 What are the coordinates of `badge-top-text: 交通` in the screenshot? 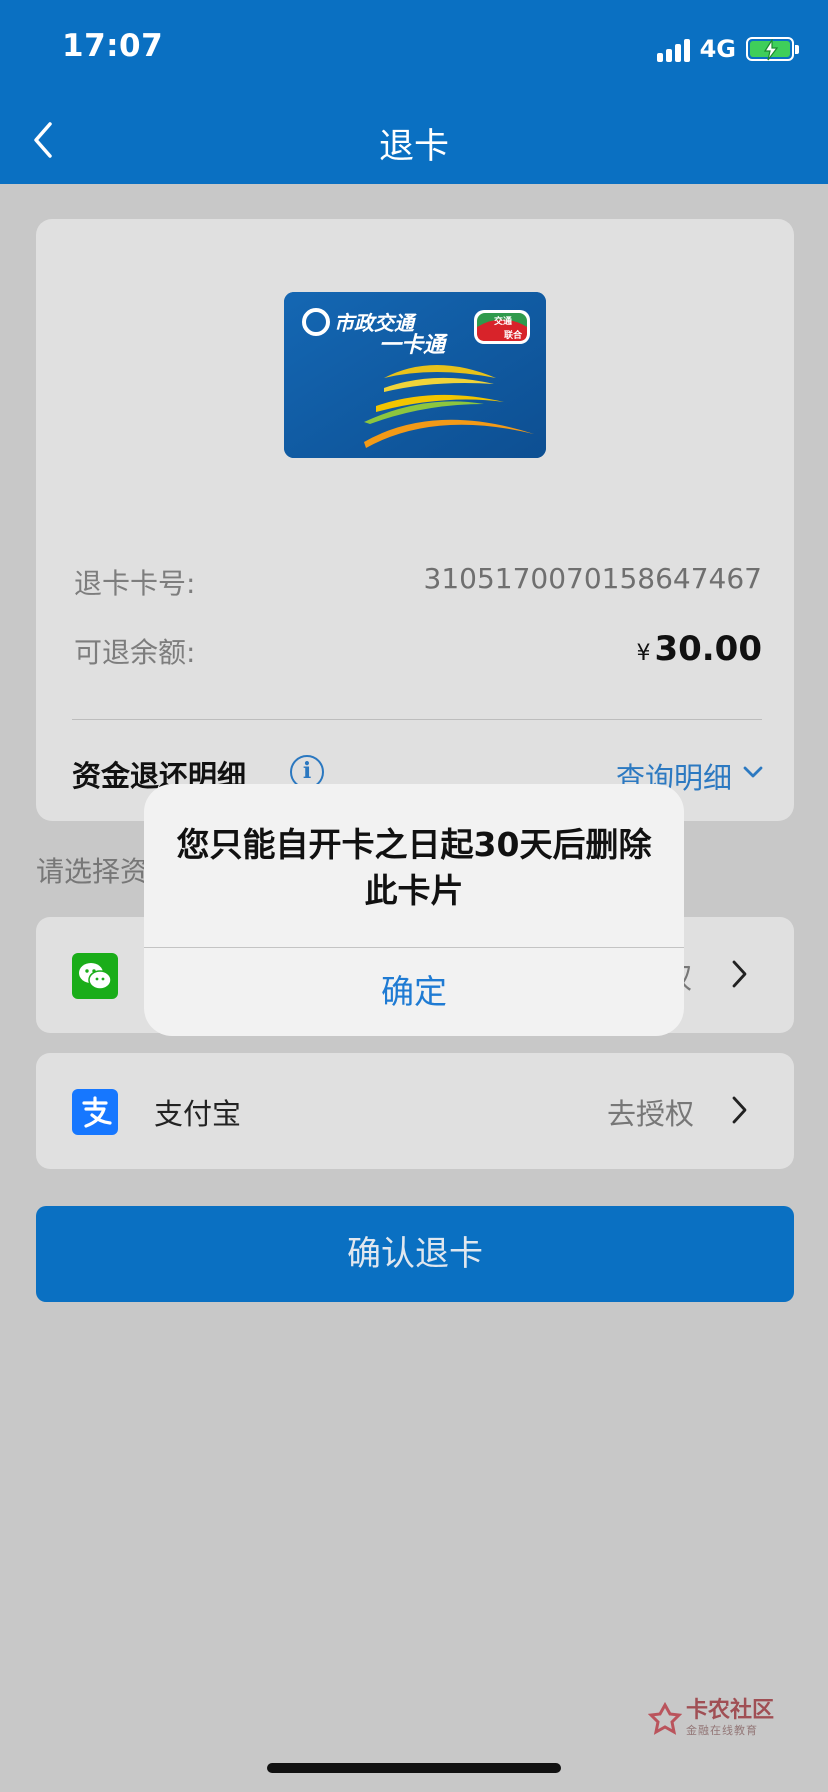 It's located at (503, 321).